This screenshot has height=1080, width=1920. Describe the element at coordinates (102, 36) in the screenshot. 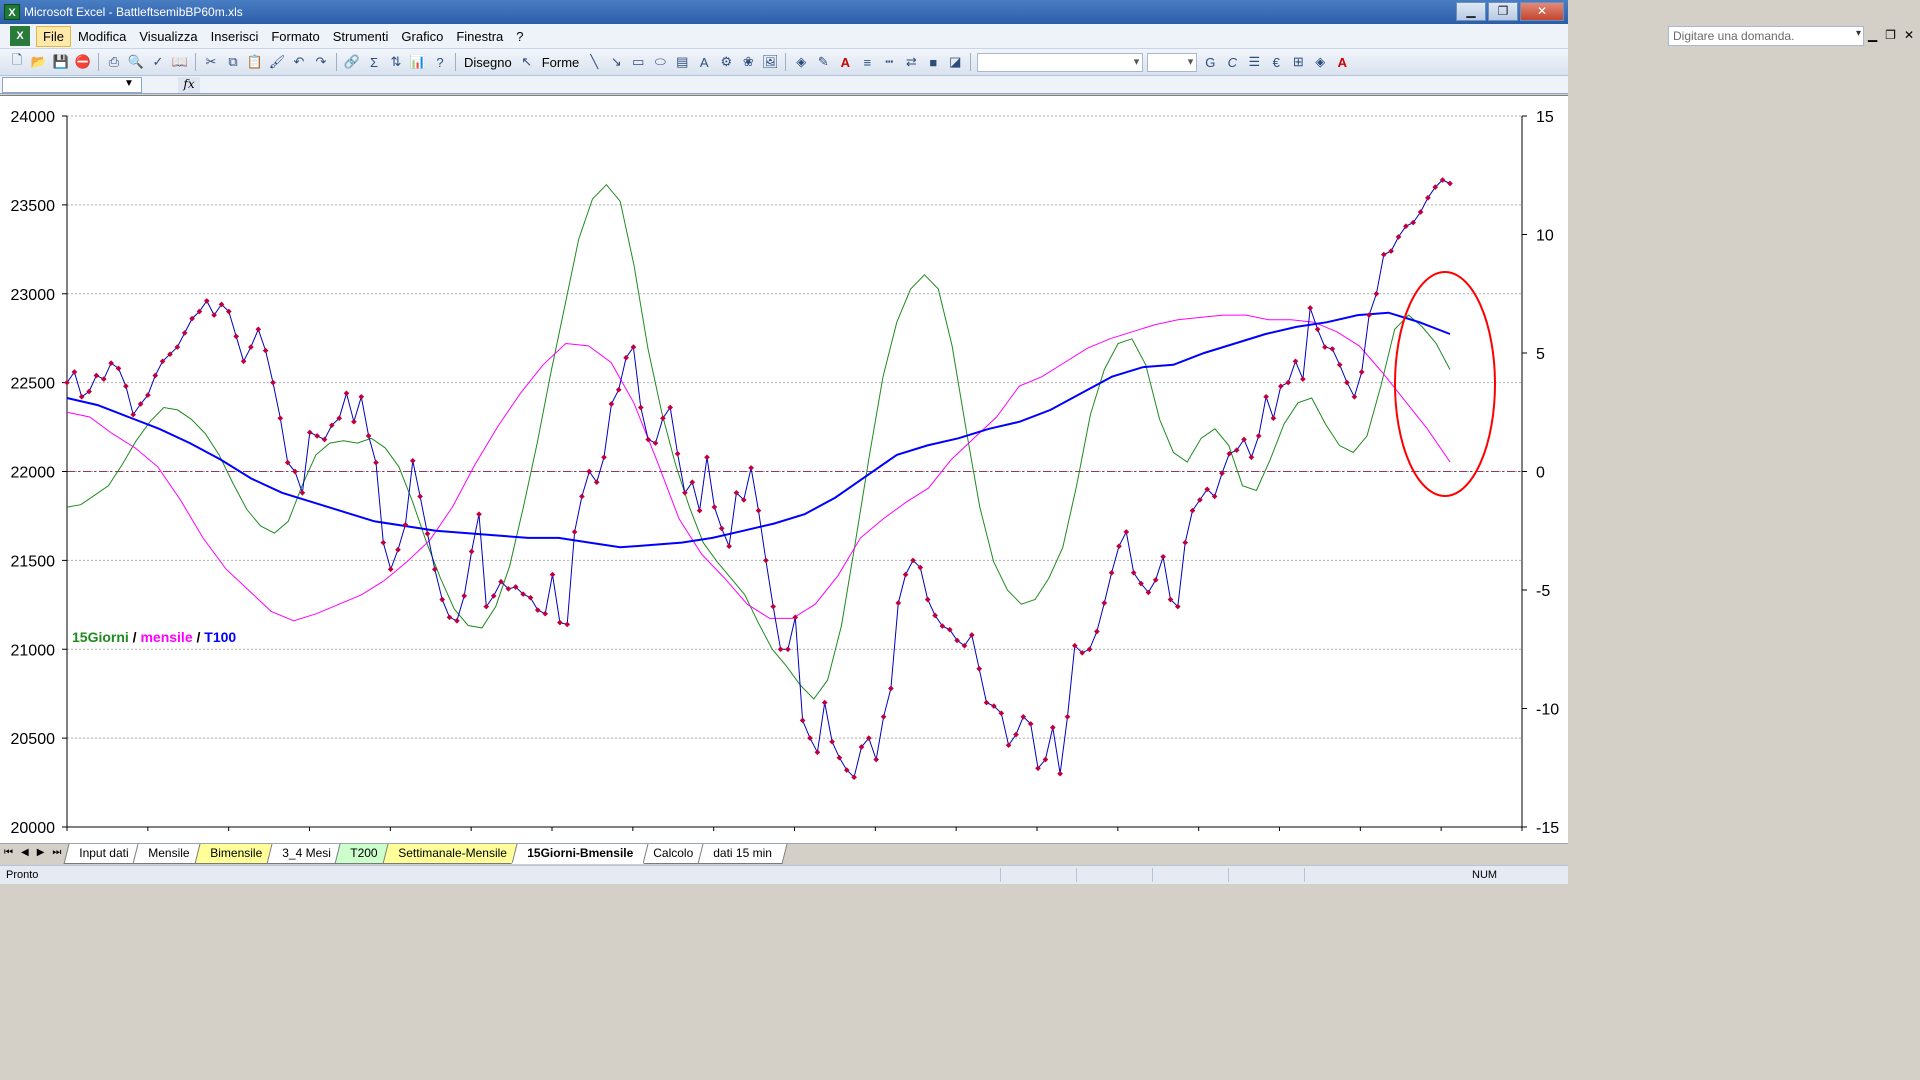

I see `menu-modifica: Modifica` at that location.